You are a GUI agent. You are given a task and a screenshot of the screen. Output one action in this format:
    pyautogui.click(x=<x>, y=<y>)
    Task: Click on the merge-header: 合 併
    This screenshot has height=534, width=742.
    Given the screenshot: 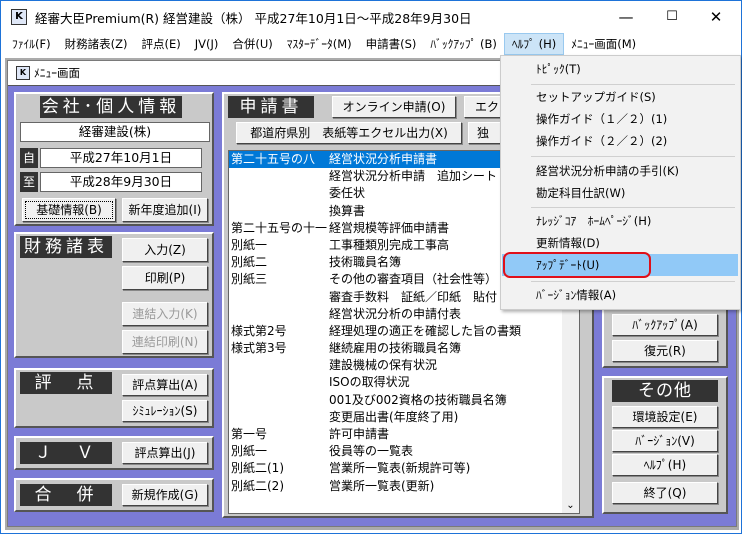 What is the action you would take?
    pyautogui.click(x=66, y=495)
    